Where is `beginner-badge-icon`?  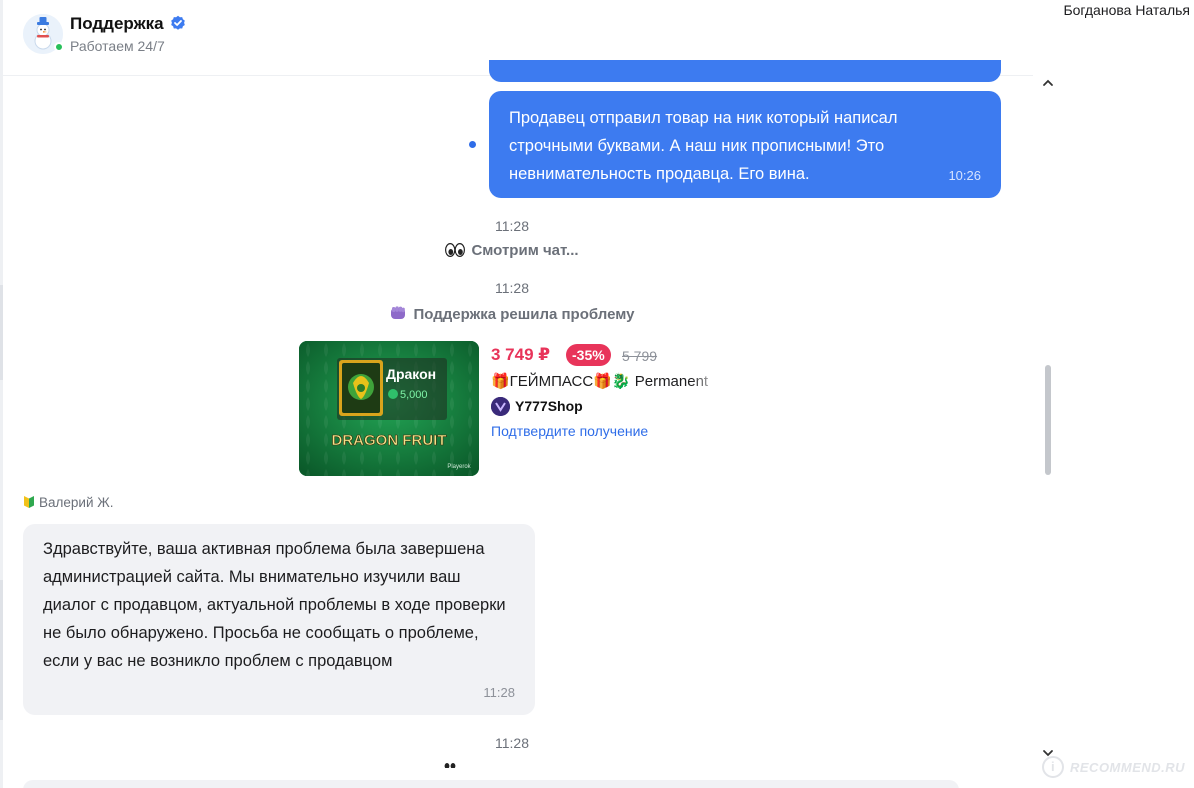 beginner-badge-icon is located at coordinates (29, 502).